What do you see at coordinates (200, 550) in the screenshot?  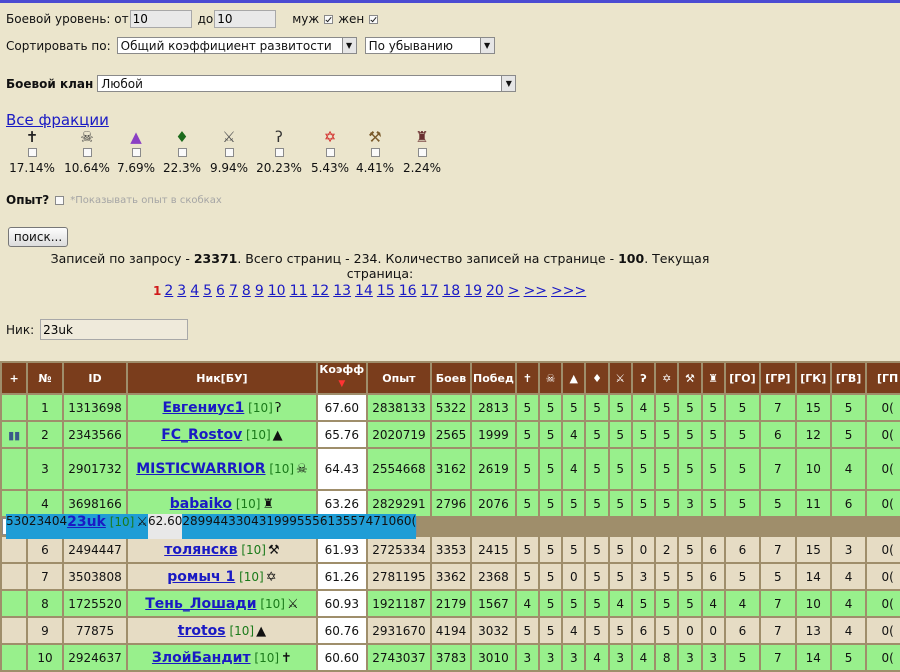 I see `player-nick-link: толянскв` at bounding box center [200, 550].